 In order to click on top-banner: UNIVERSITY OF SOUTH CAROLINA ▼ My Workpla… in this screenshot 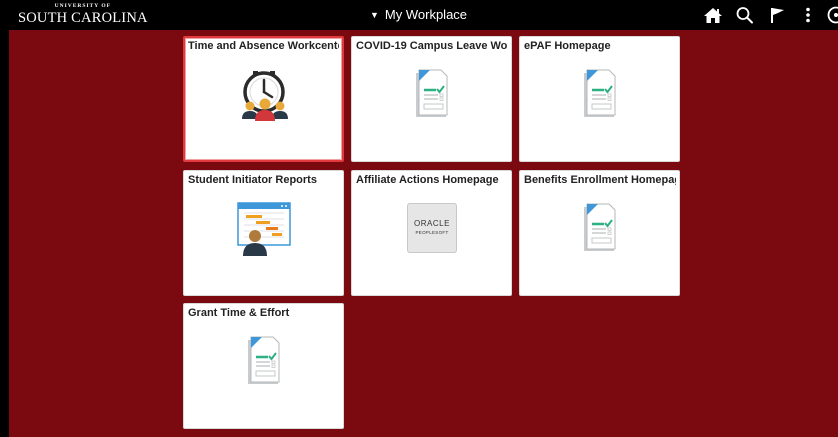, I will do `click(419, 15)`.